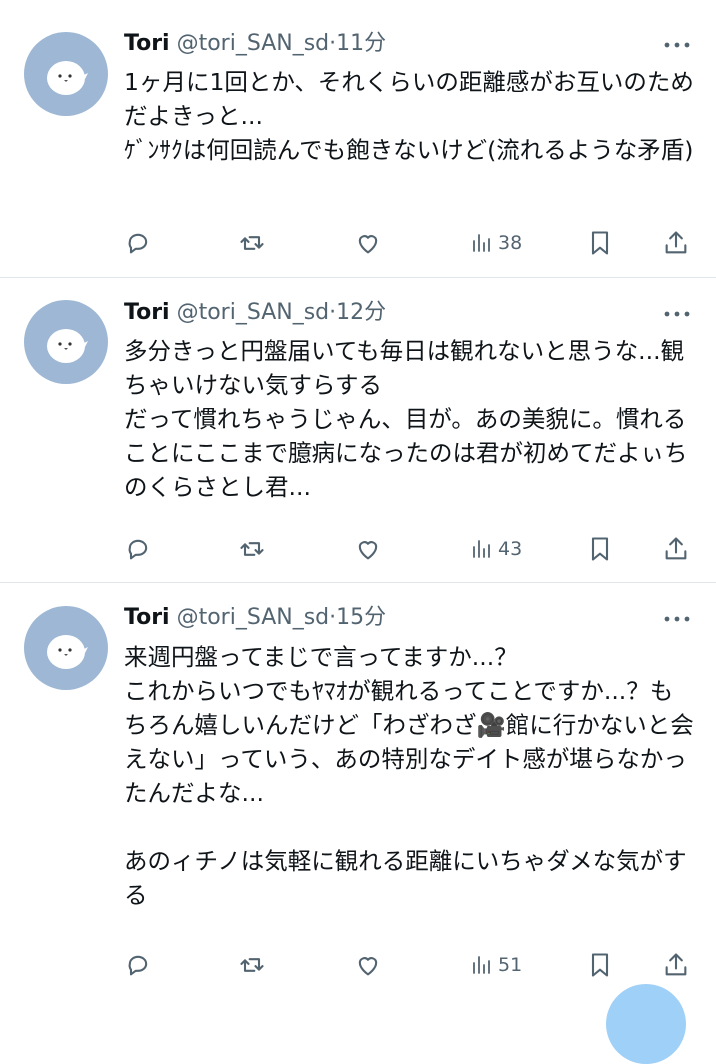  What do you see at coordinates (496, 549) in the screenshot?
I see `views-button: 43` at bounding box center [496, 549].